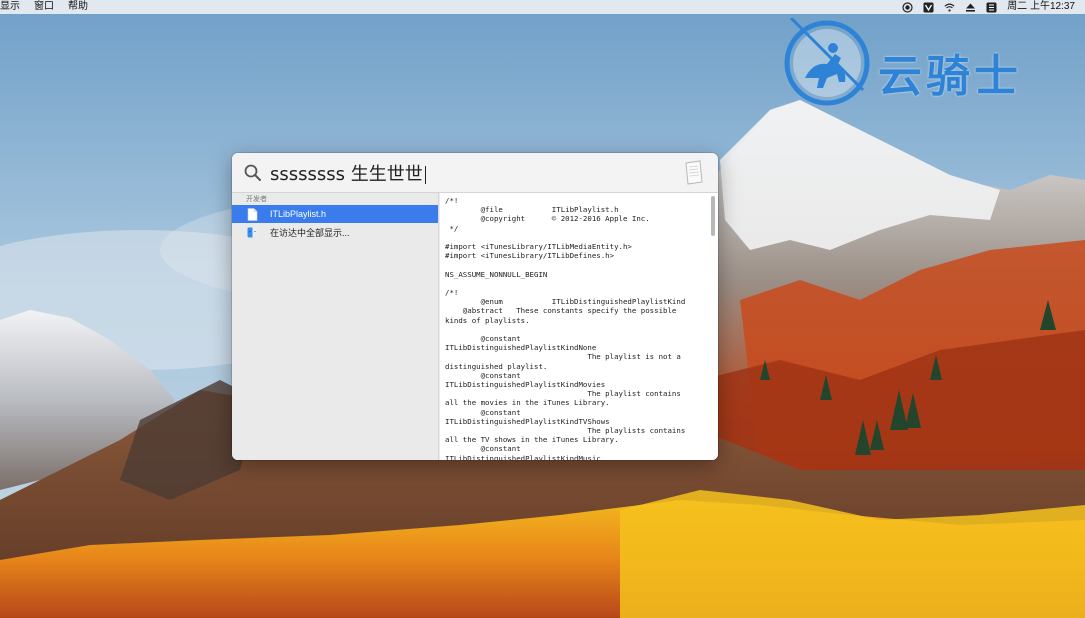  I want to click on finder-icon, so click(252, 232).